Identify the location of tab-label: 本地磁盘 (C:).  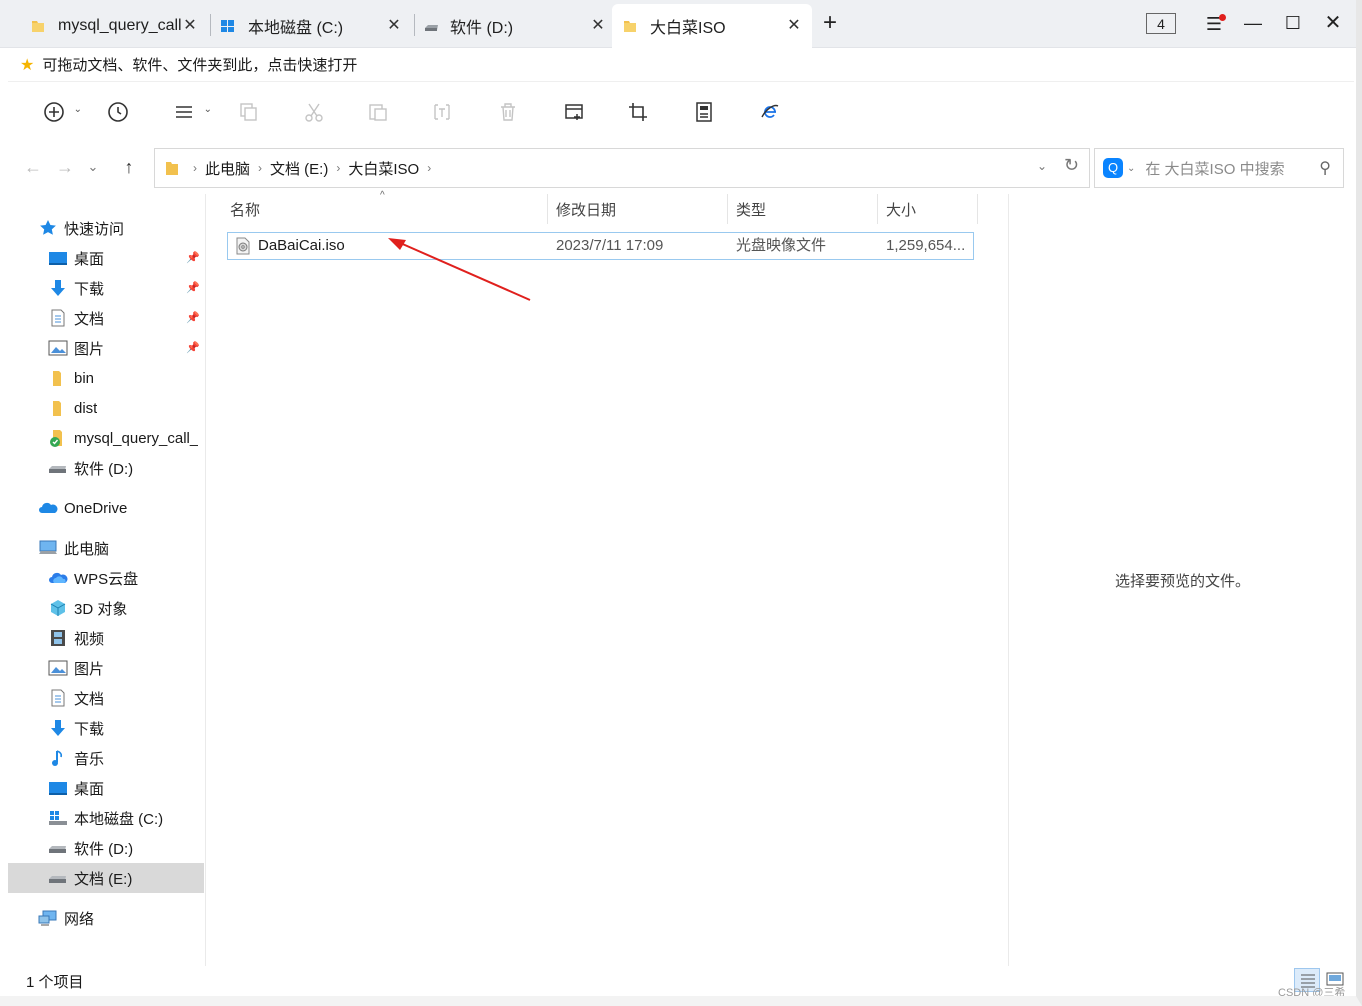
(296, 28).